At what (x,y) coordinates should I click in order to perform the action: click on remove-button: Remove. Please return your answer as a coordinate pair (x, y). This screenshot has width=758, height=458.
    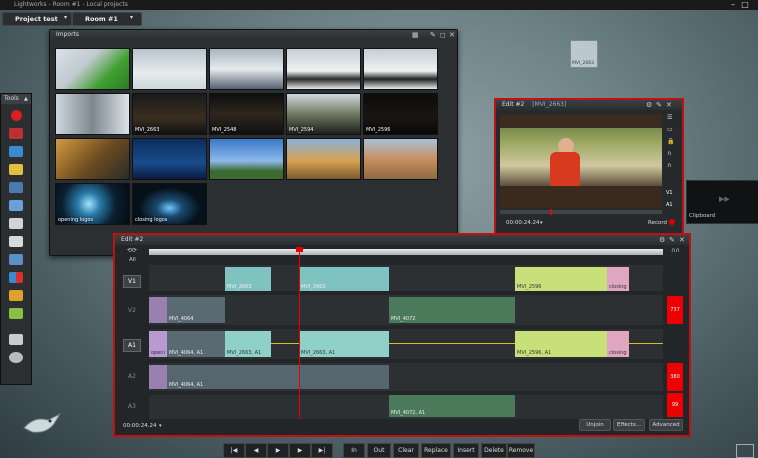
    Looking at the image, I should click on (521, 450).